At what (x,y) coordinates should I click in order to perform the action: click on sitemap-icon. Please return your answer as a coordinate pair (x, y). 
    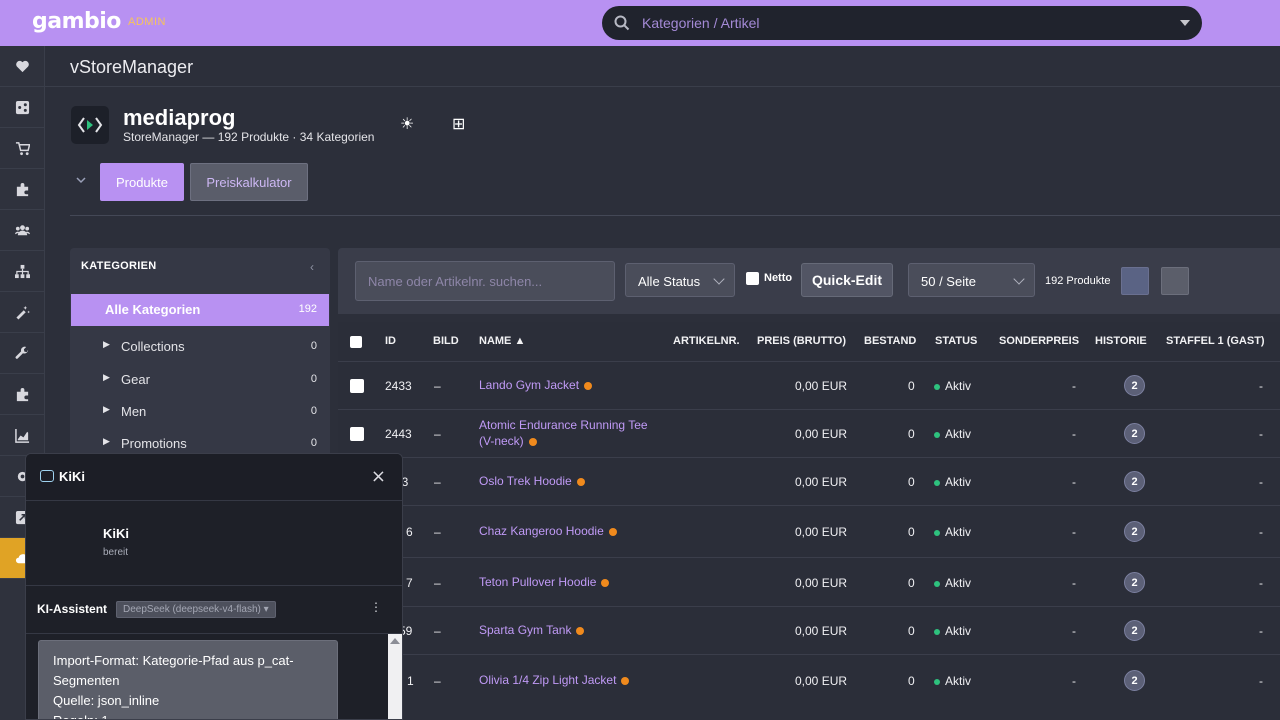
    Looking at the image, I should click on (22, 271).